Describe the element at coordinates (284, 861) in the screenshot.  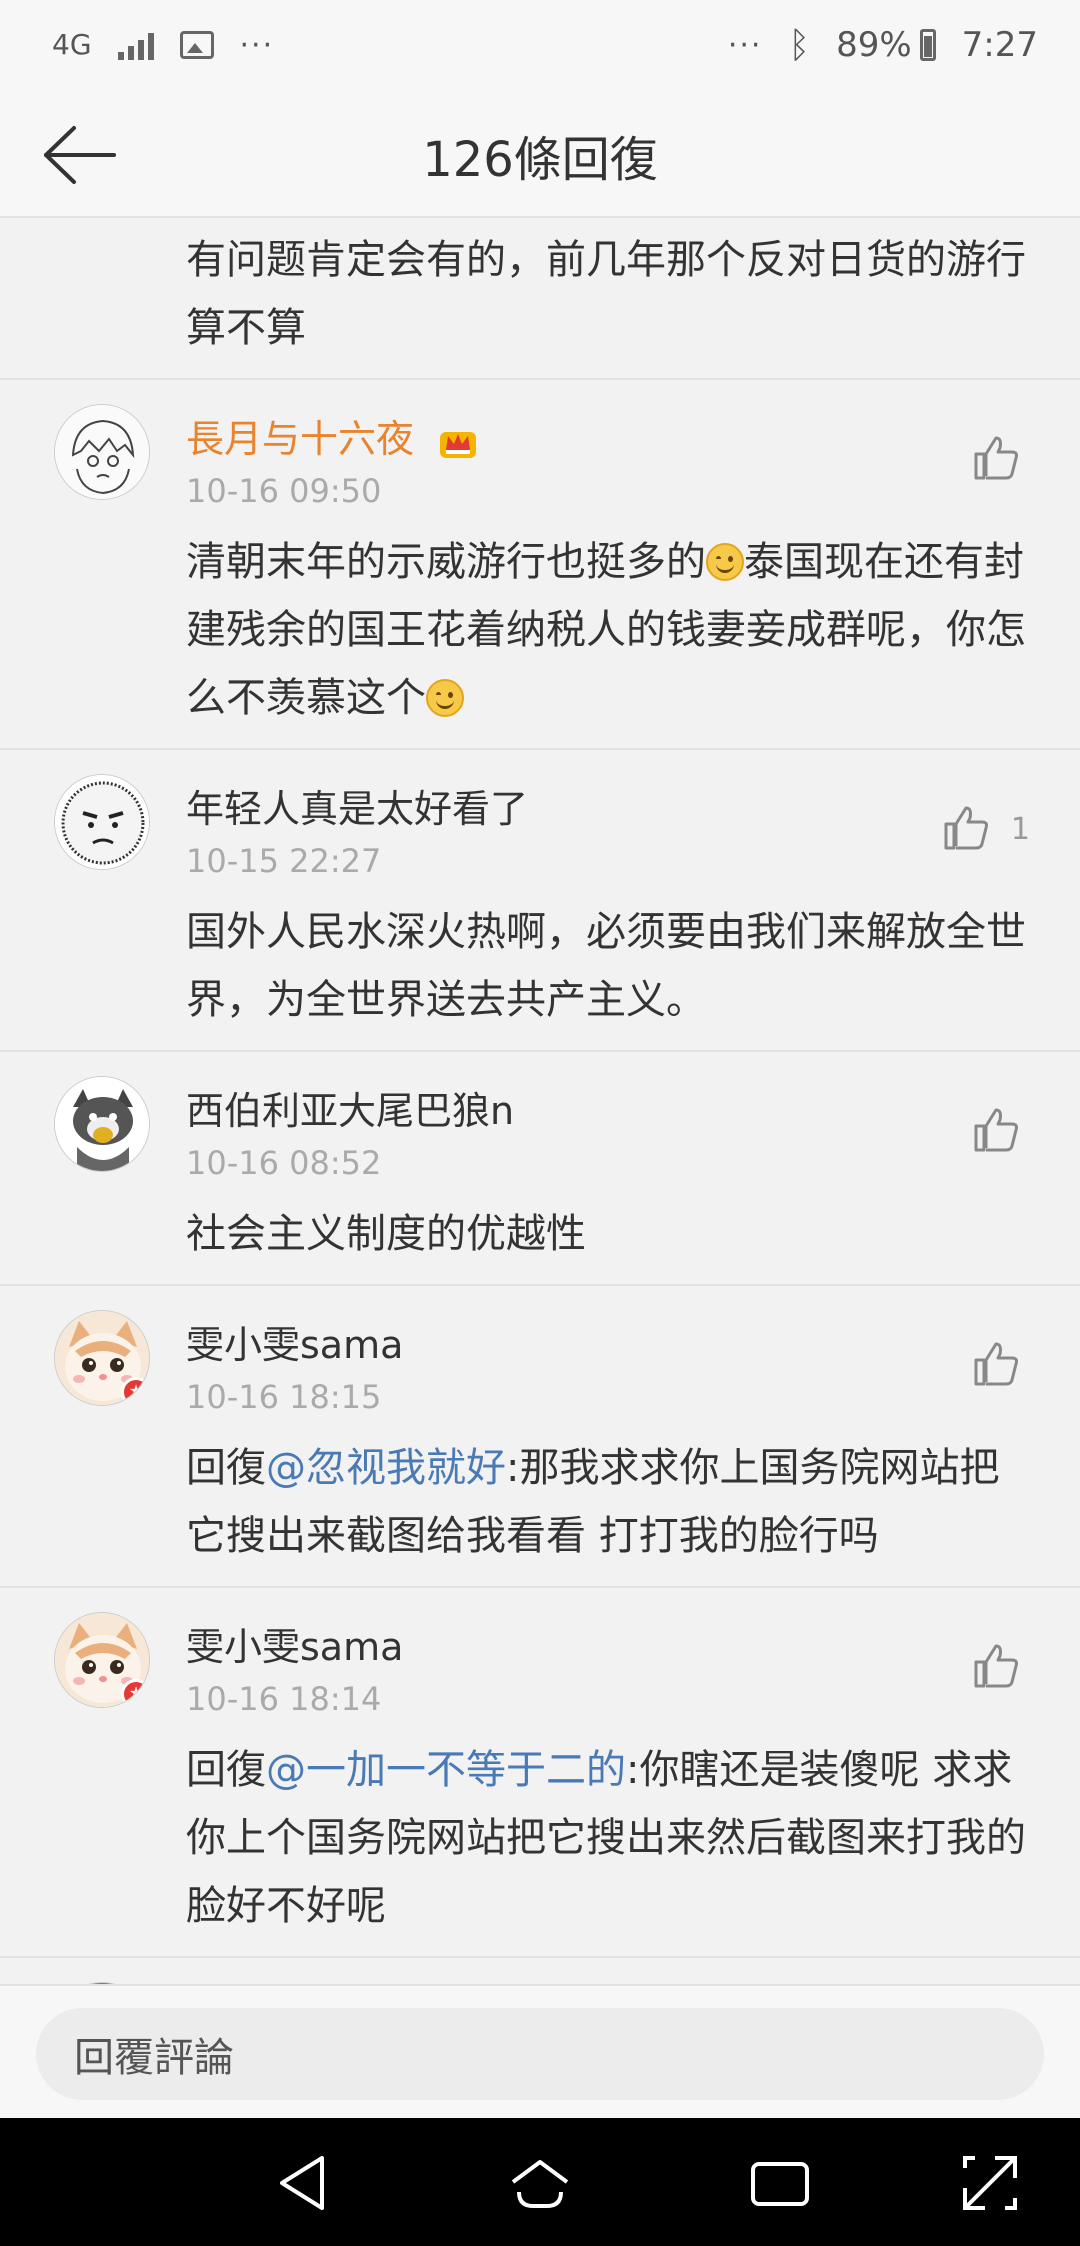
I see `comment-date: 10-15 22:27` at that location.